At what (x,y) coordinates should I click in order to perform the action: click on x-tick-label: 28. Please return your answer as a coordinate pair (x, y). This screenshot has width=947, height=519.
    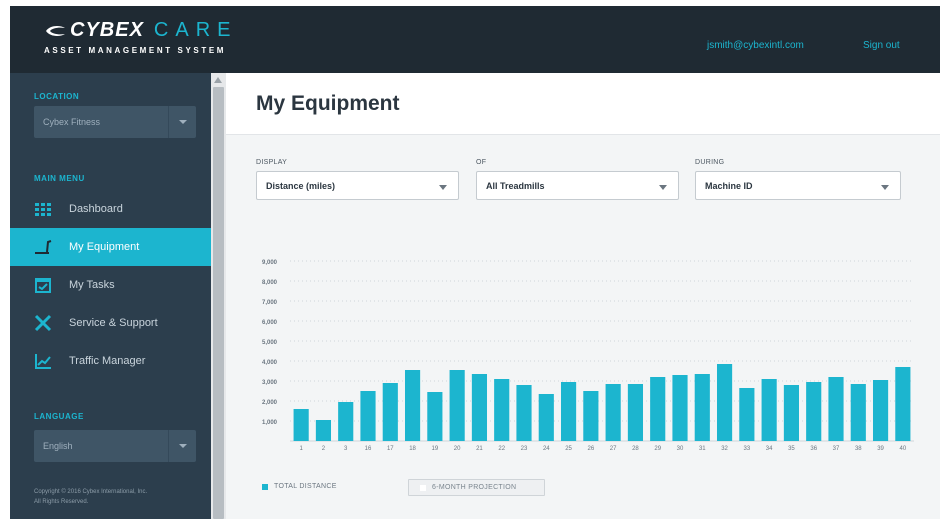
    Looking at the image, I should click on (635, 449).